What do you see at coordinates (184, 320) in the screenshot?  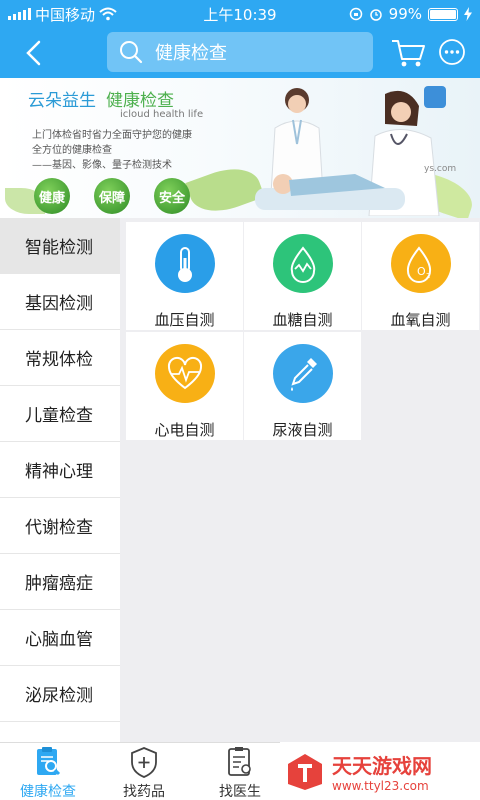 I see `grid-item-label: 血压自测` at bounding box center [184, 320].